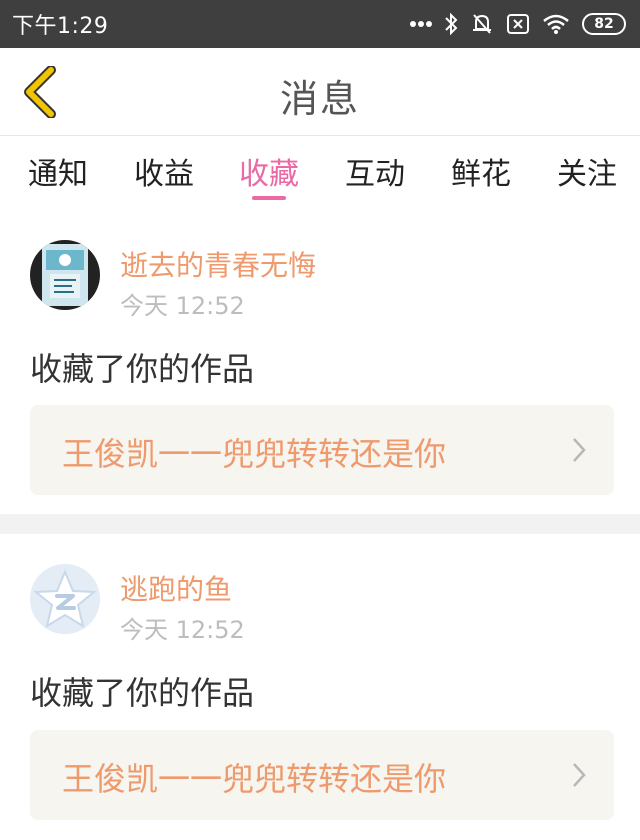 Image resolution: width=640 pixels, height=840 pixels. I want to click on bluetooth-icon, so click(451, 24).